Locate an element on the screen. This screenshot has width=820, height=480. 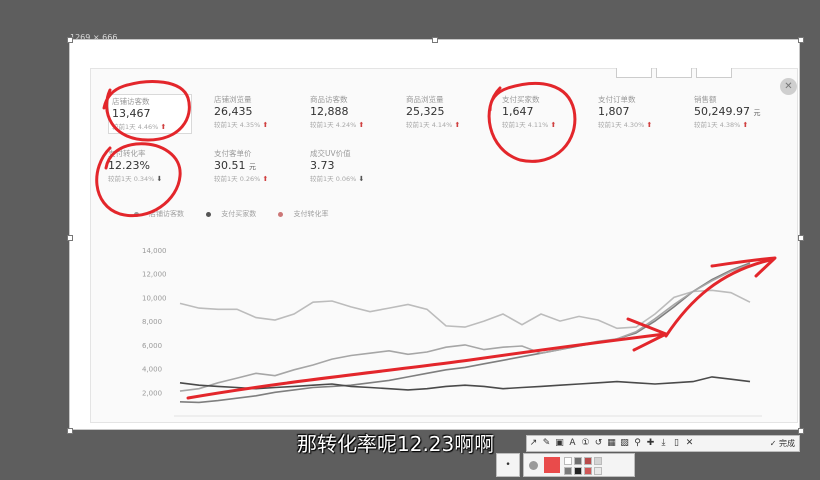
pencil-tool-icon: ✎ is located at coordinates (546, 443).